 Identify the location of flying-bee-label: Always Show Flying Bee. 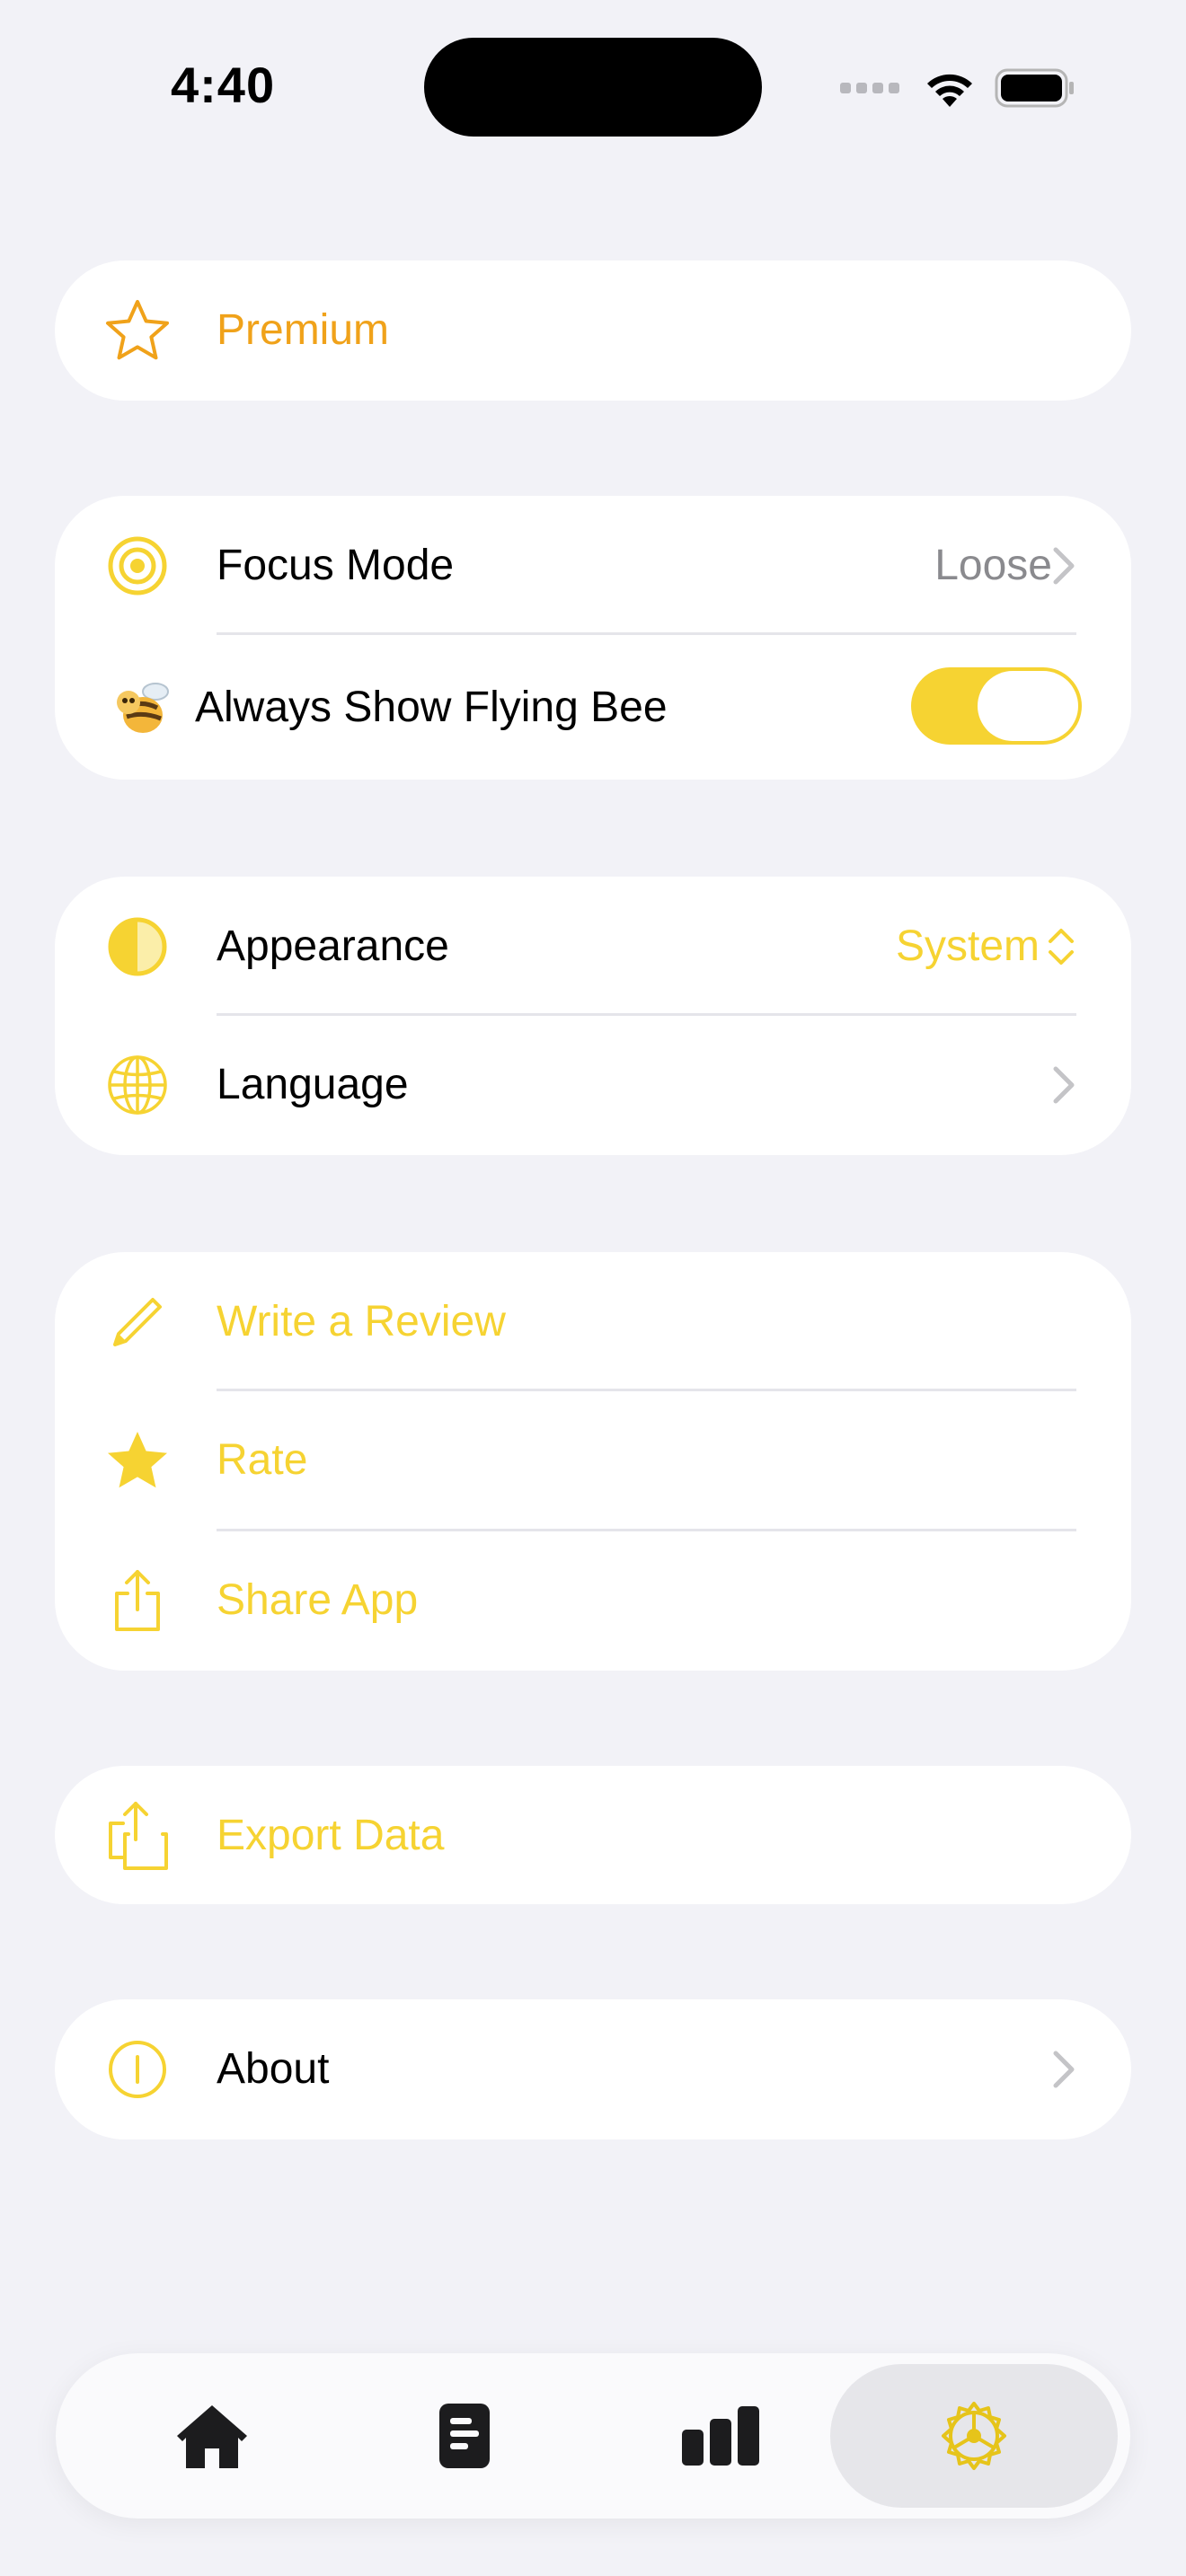
(431, 707).